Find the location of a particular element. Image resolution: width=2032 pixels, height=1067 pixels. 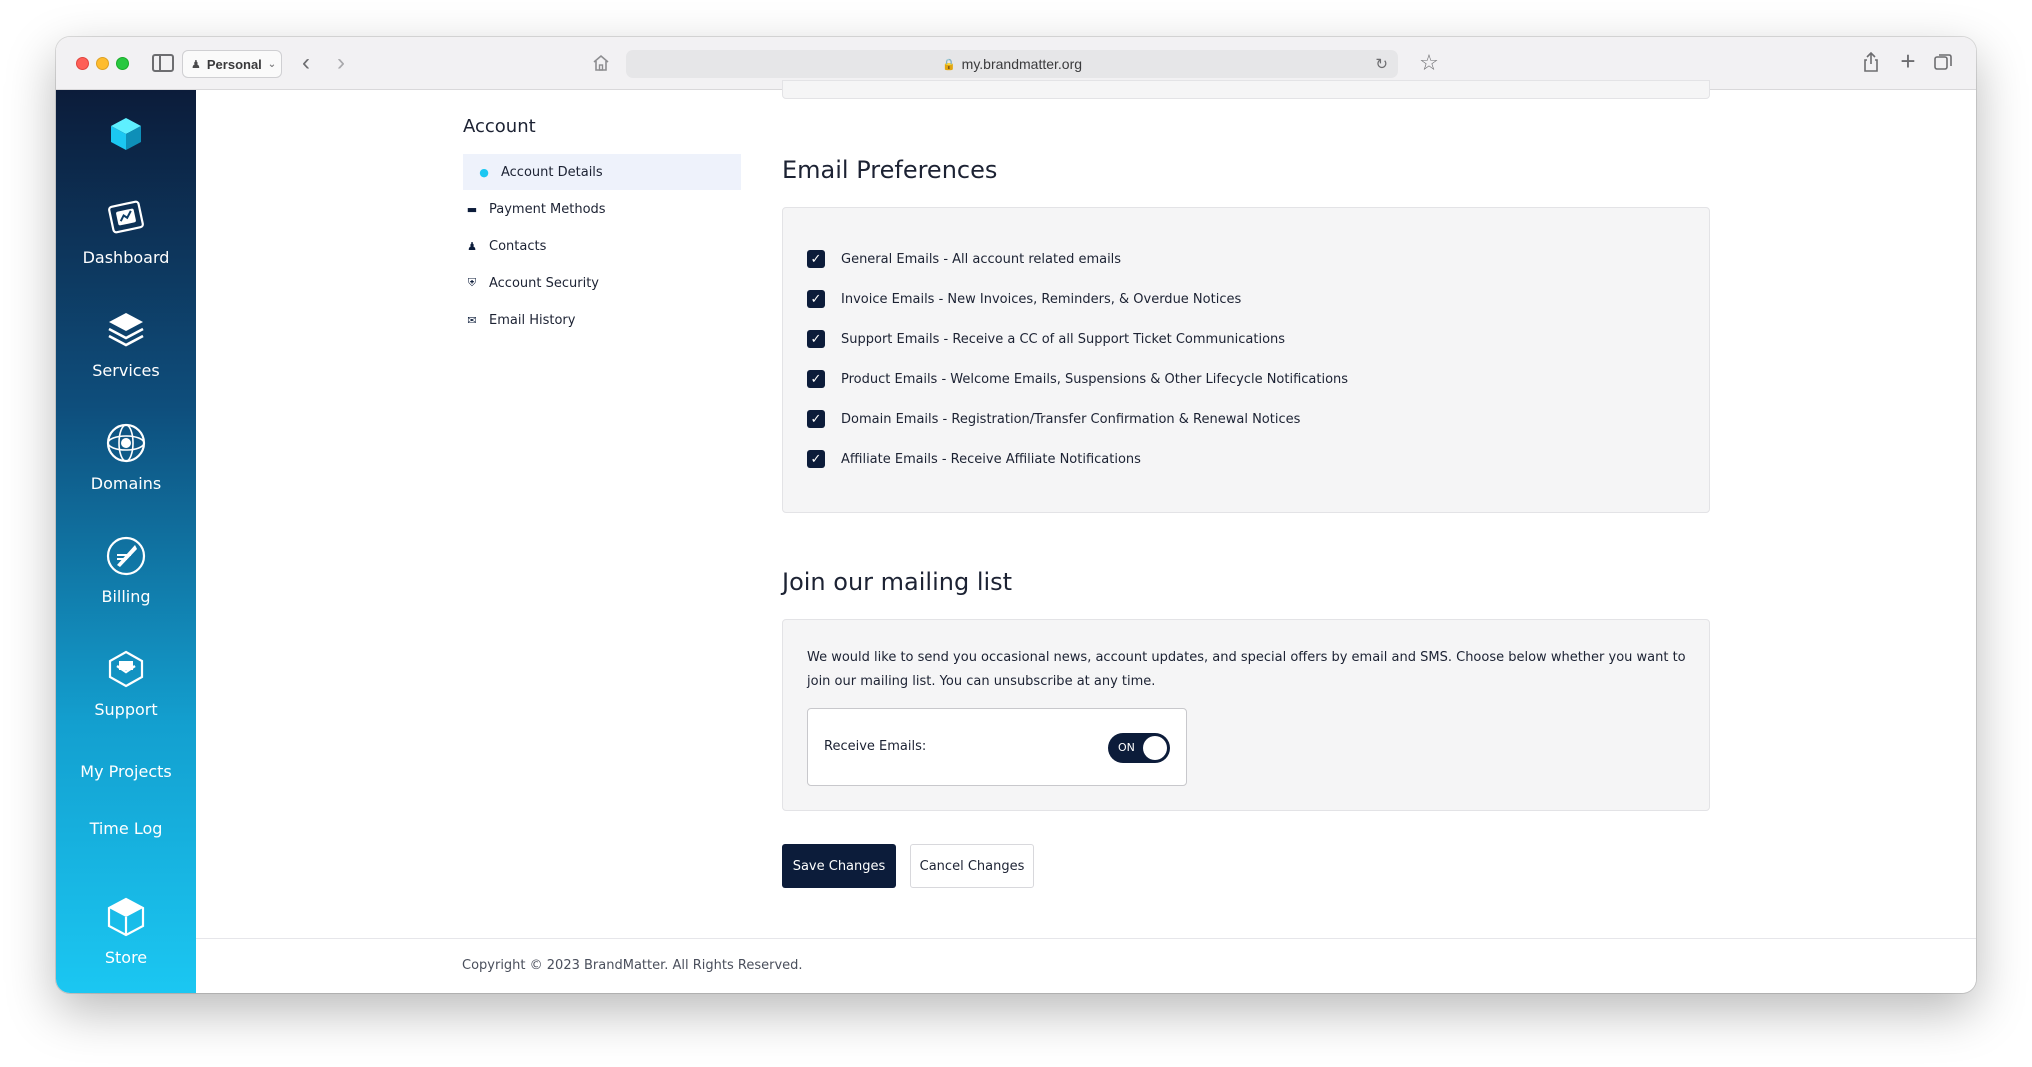

sidebar-item-services: Services is located at coordinates (126, 344).